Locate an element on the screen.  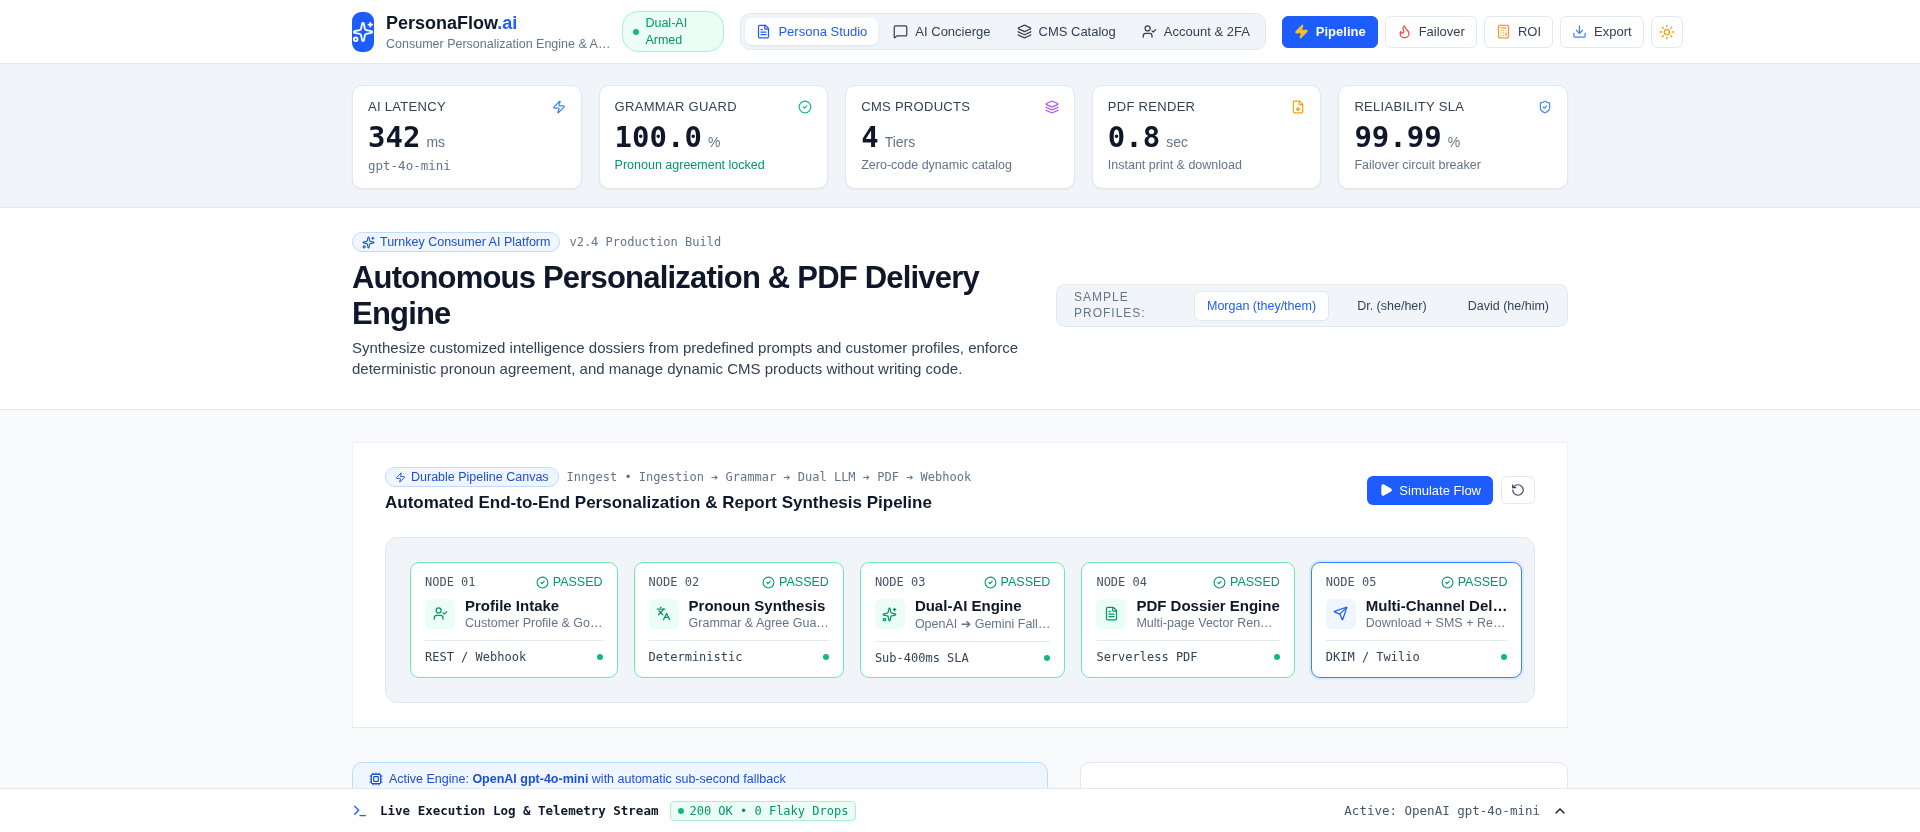
node-title: Pronoun Synthesis is located at coordinates (757, 606).